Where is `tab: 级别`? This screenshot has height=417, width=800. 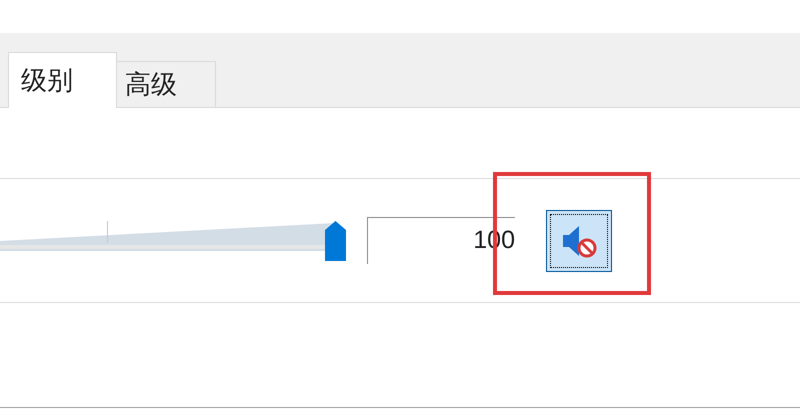 tab: 级别 is located at coordinates (62, 80).